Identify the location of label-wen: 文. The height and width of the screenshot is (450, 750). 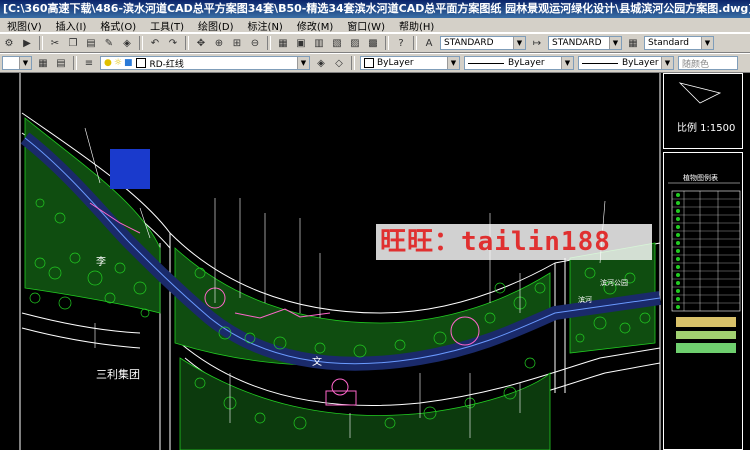
(317, 362).